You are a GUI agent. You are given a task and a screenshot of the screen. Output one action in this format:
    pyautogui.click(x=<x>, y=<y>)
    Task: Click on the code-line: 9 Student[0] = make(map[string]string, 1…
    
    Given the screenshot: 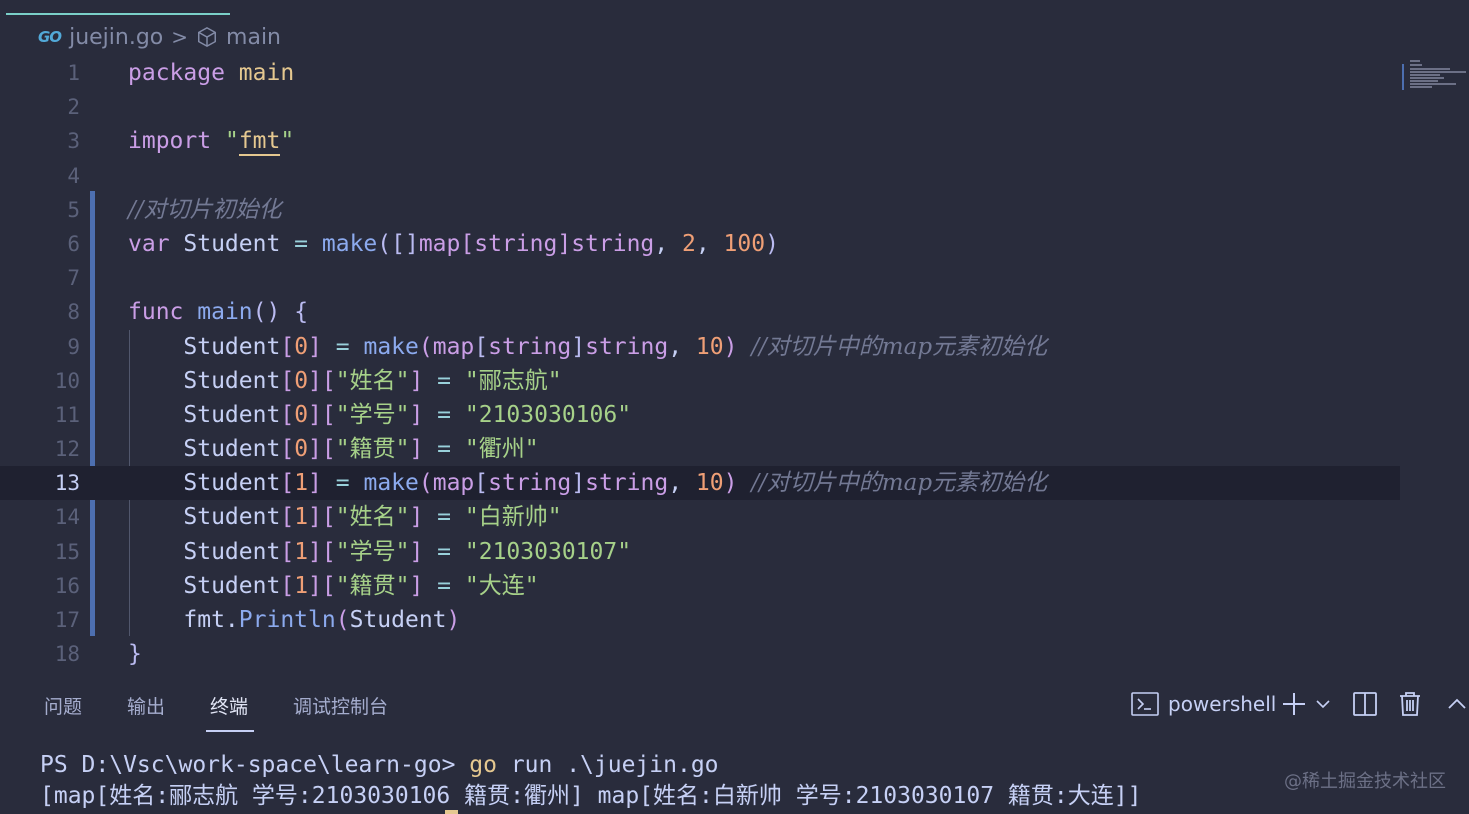 What is the action you would take?
    pyautogui.click(x=700, y=347)
    